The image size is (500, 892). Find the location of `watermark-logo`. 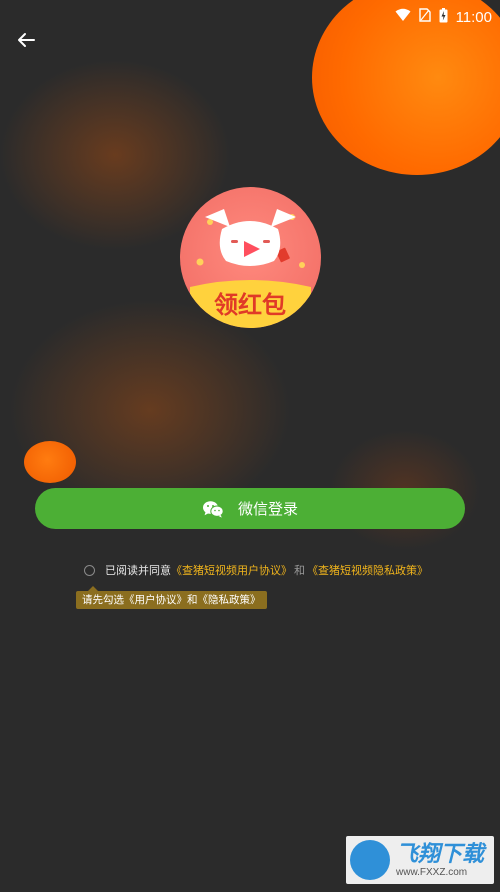

watermark-logo is located at coordinates (370, 860).